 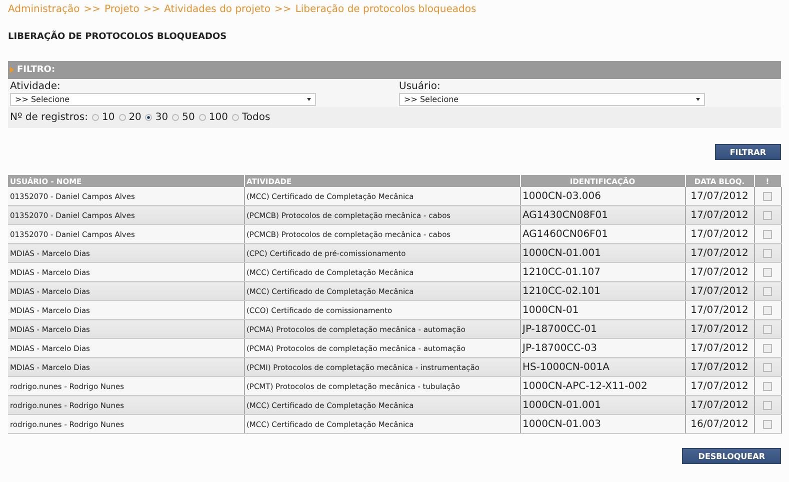 What do you see at coordinates (135, 117) in the screenshot?
I see `radio-label: 20` at bounding box center [135, 117].